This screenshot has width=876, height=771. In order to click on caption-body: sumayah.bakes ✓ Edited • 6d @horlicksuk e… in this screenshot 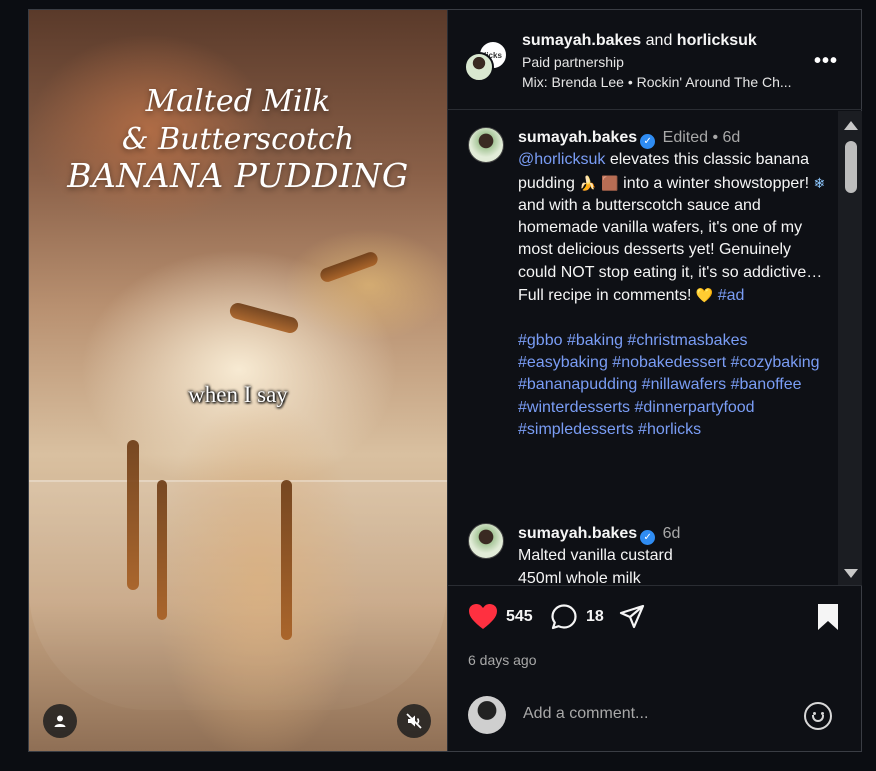, I will do `click(673, 284)`.